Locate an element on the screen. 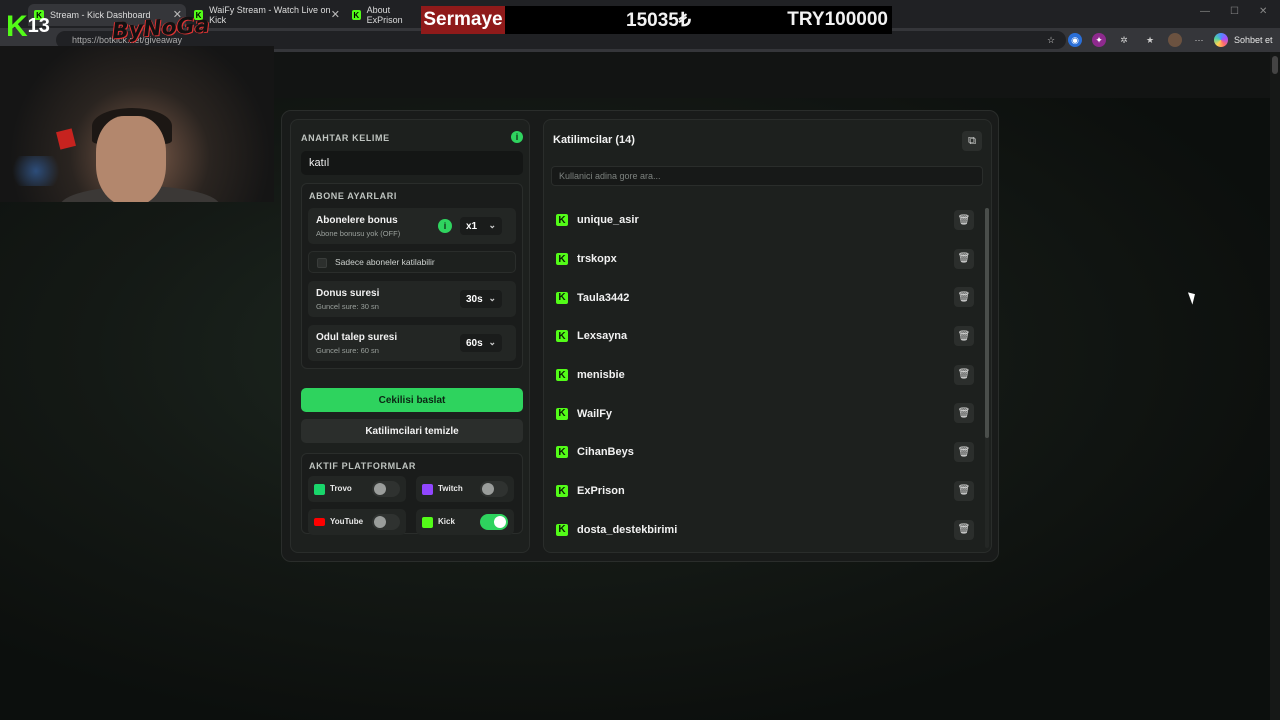 The image size is (1280, 720). twitch-toggle is located at coordinates (494, 489).